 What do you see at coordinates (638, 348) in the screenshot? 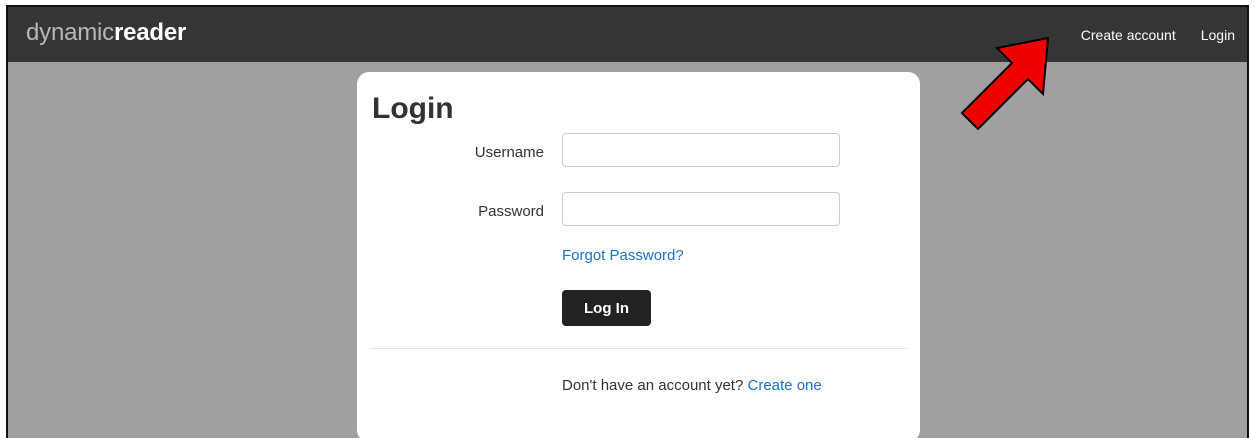
I see `divider` at bounding box center [638, 348].